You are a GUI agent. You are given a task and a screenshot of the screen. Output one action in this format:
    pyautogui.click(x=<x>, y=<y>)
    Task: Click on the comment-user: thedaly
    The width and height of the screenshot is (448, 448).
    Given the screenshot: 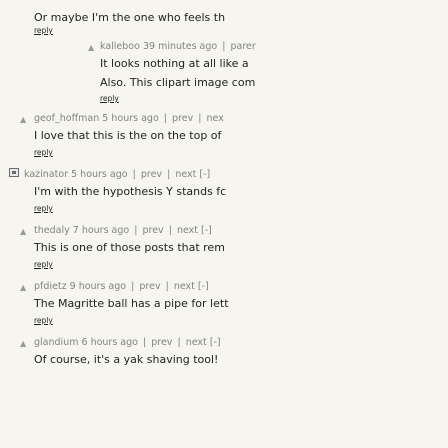 What is the action you would take?
    pyautogui.click(x=52, y=230)
    